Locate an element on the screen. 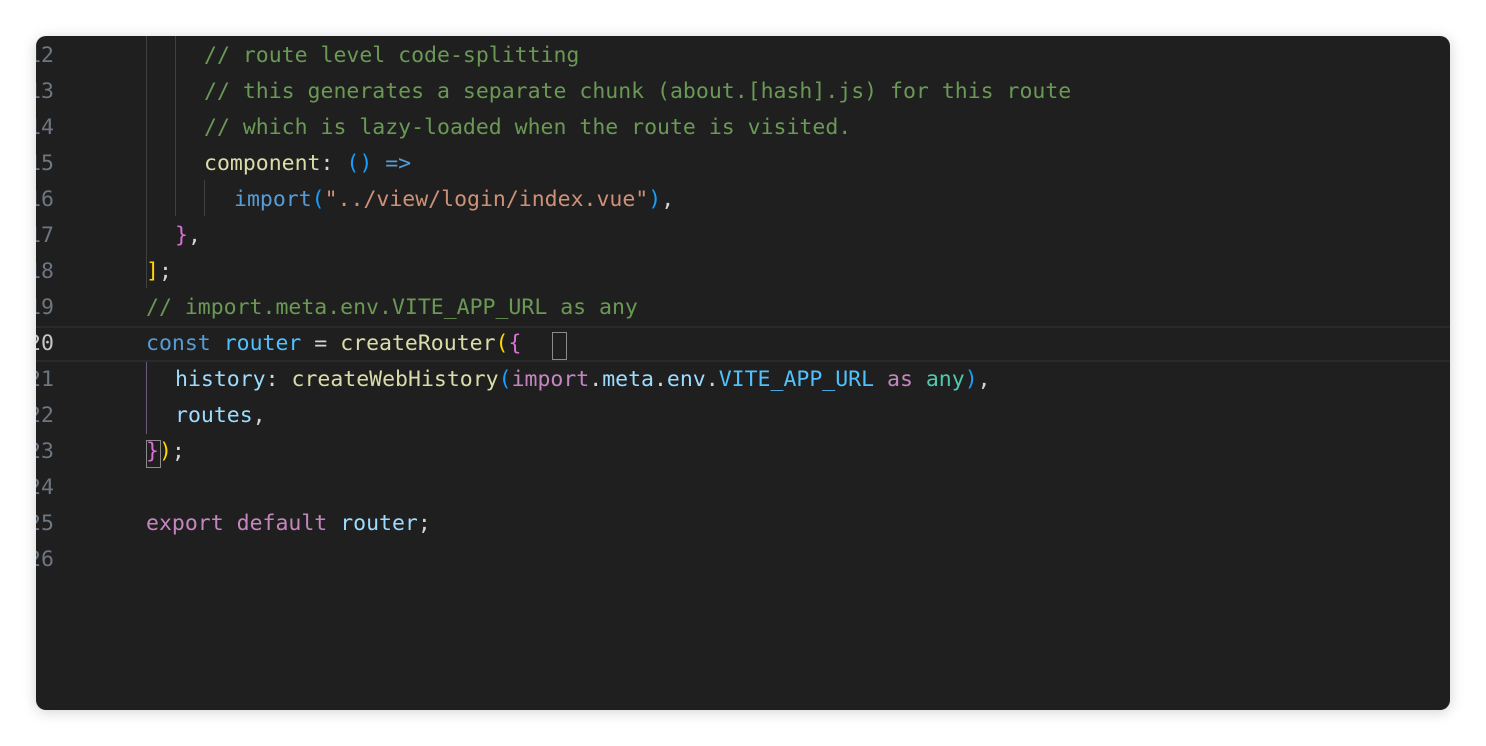 This screenshot has height=746, width=1486. code-token: => is located at coordinates (398, 163).